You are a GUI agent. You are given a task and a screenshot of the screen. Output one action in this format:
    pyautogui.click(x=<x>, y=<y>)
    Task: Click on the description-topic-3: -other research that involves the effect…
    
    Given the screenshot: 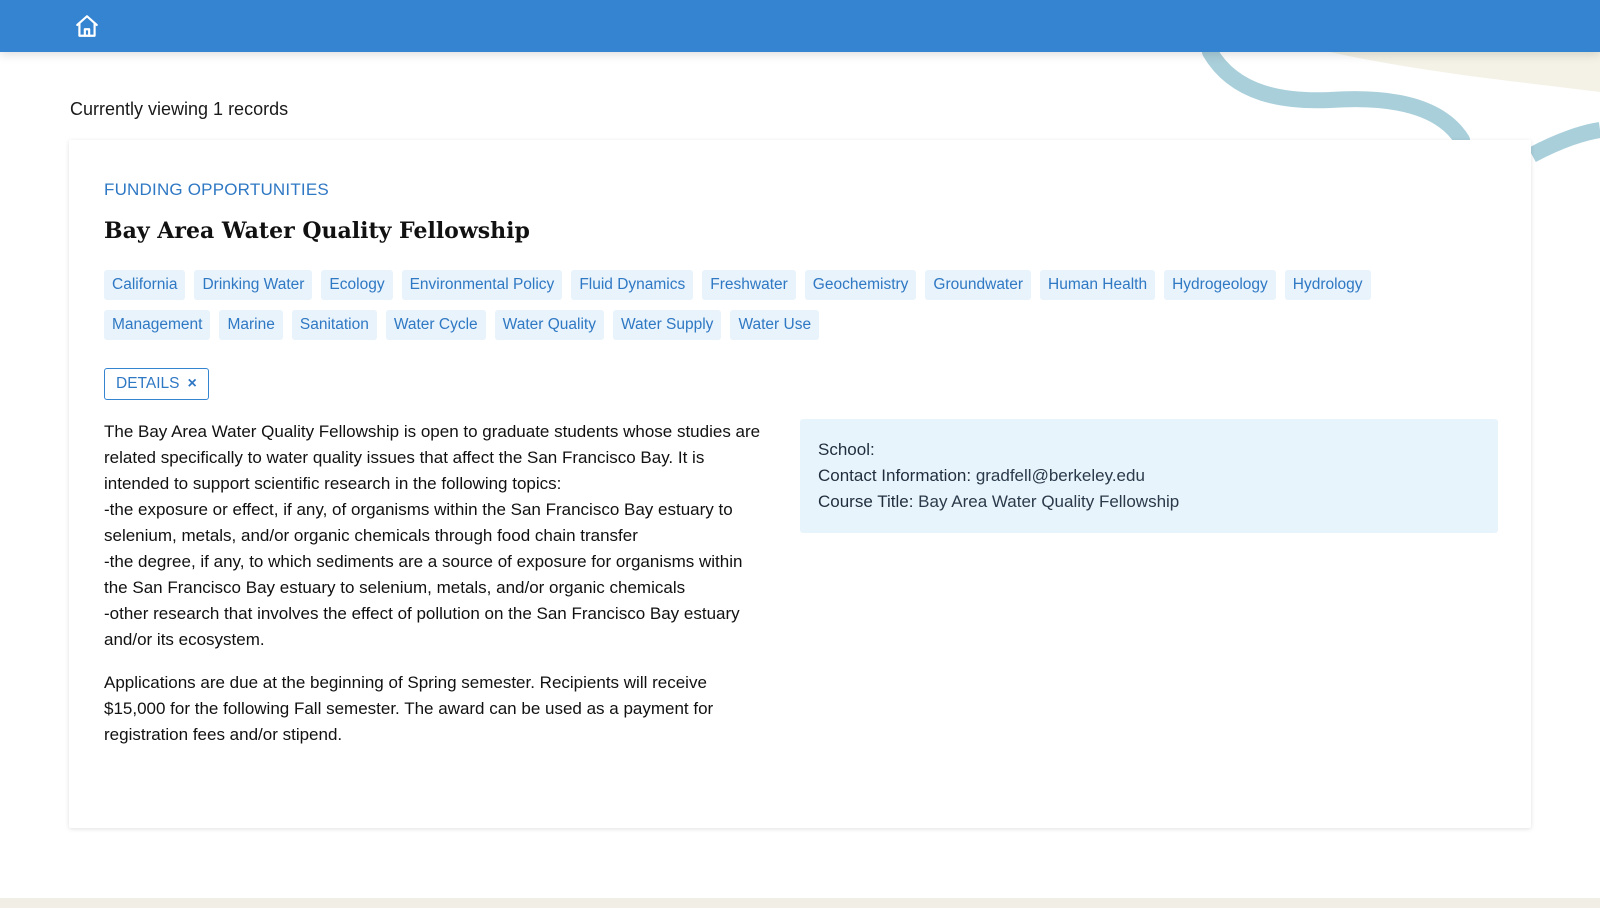 What is the action you would take?
    pyautogui.click(x=422, y=626)
    